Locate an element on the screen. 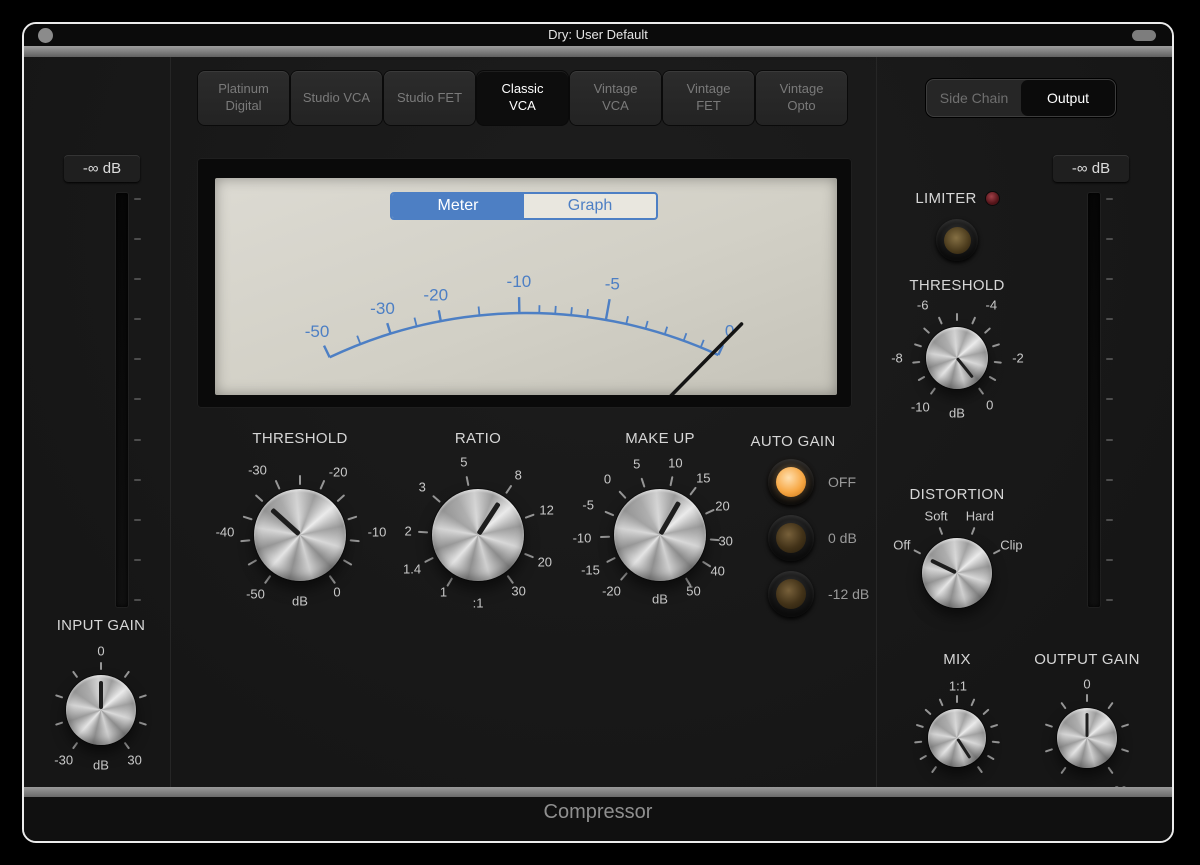 This screenshot has width=1200, height=865. model-tab: Classic VCA is located at coordinates (522, 98).